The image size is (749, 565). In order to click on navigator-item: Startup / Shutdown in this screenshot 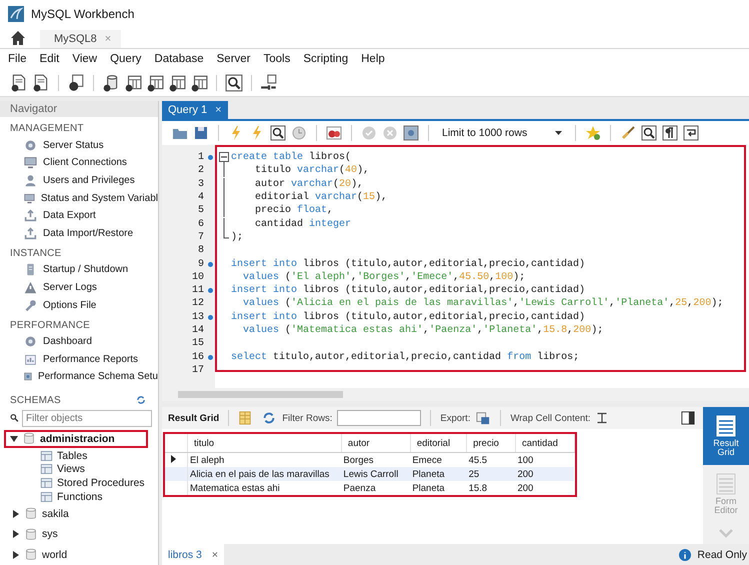, I will do `click(85, 270)`.